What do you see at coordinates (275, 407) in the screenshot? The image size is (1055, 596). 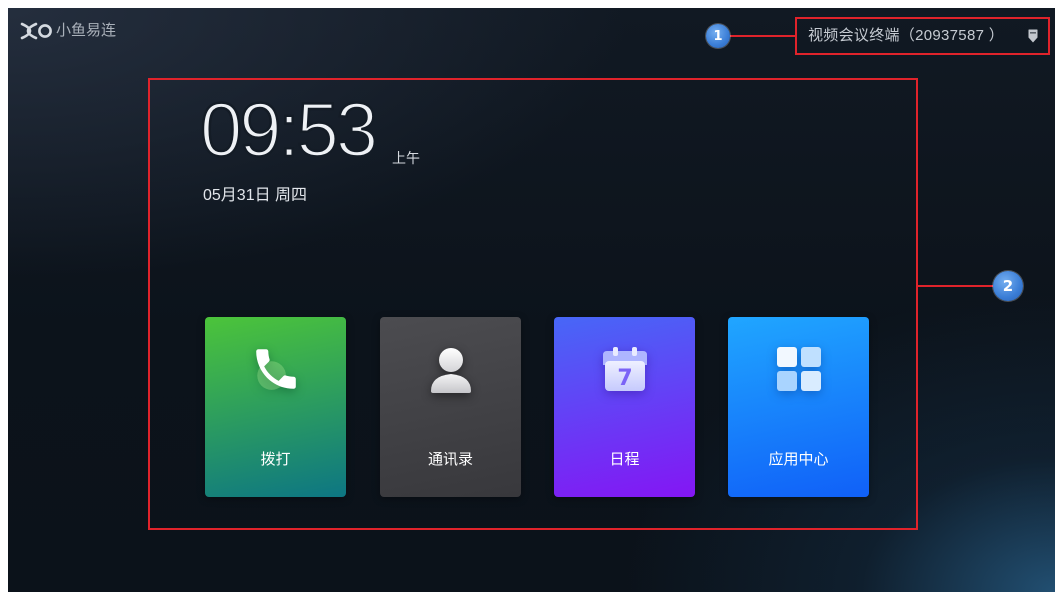 I see `dial-button: 拨打` at bounding box center [275, 407].